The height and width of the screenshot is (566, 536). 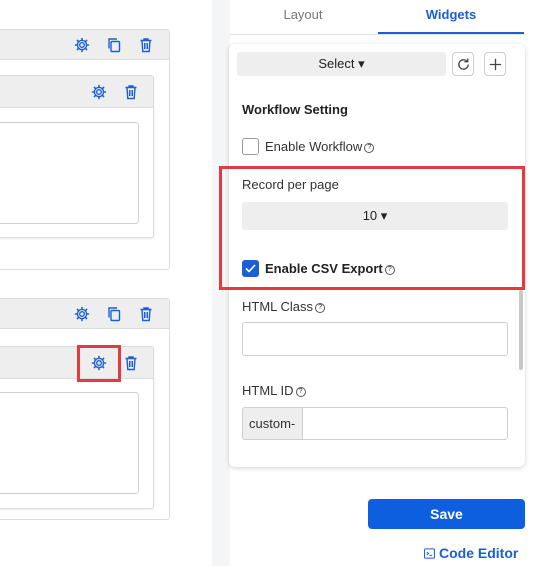 I want to click on panel-tabs: Layout Widgets, so click(x=383, y=17).